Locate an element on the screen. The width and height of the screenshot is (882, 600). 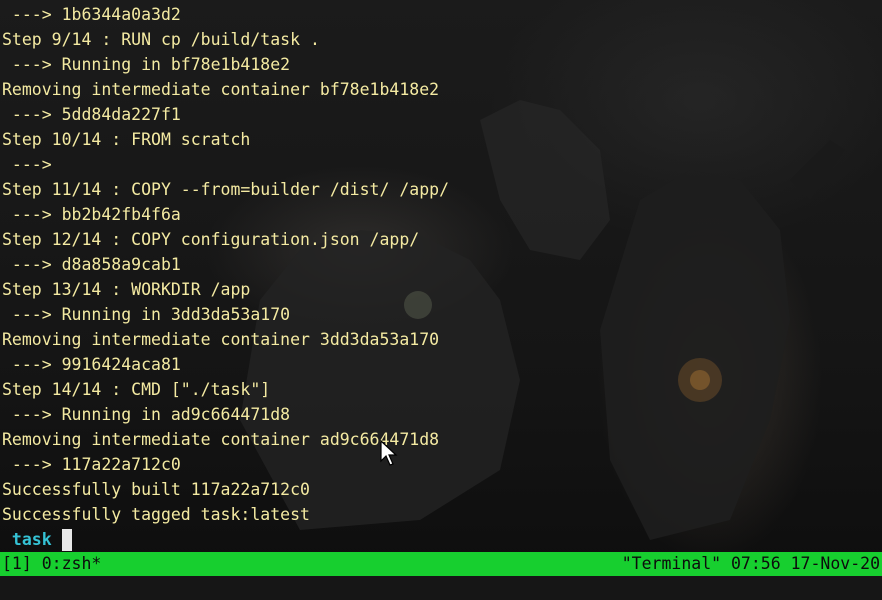
output-line: ---> 9916424aca81 is located at coordinates (91, 364).